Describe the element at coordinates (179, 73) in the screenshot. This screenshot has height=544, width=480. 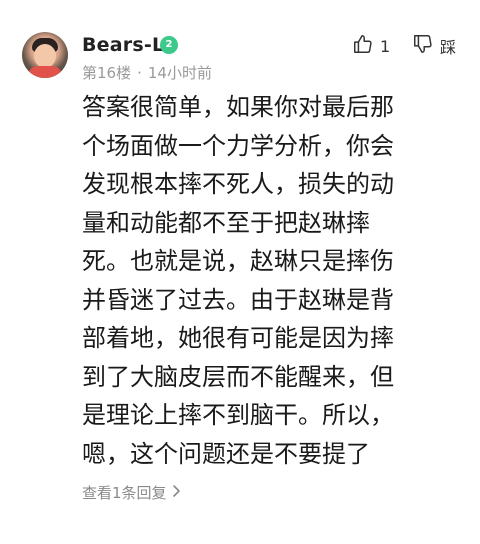
I see `timestamp: 14小时前` at that location.